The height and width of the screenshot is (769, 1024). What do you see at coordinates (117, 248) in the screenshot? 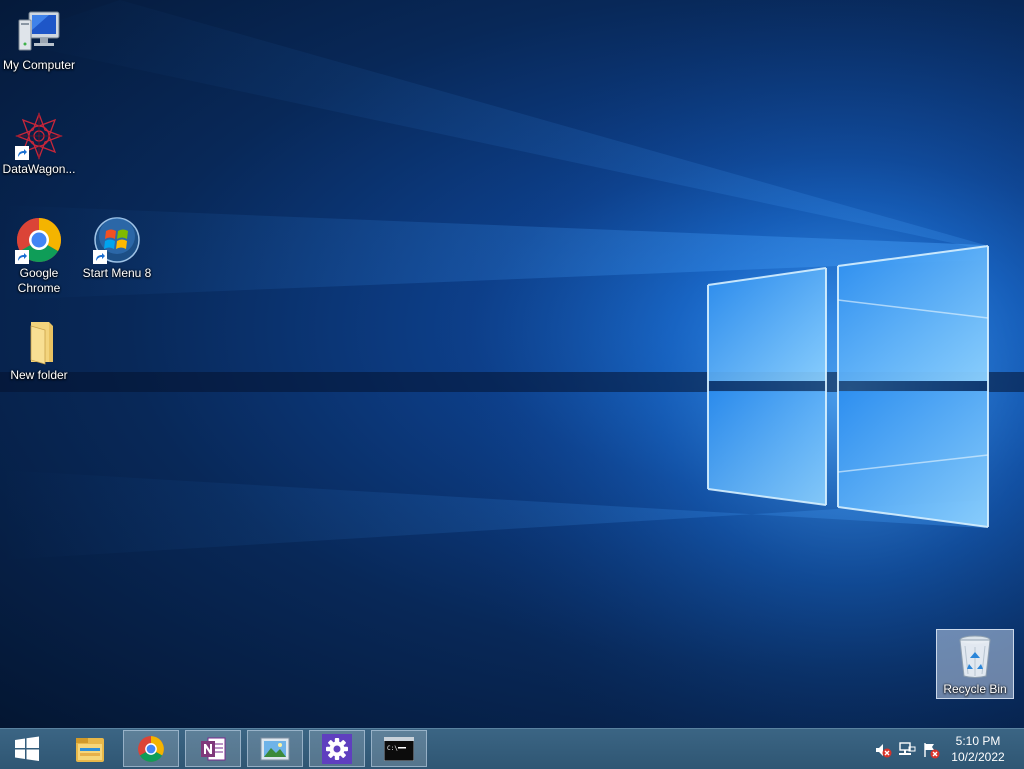
I see `desktop-icon-start-menu-8: Start Menu 8` at bounding box center [117, 248].